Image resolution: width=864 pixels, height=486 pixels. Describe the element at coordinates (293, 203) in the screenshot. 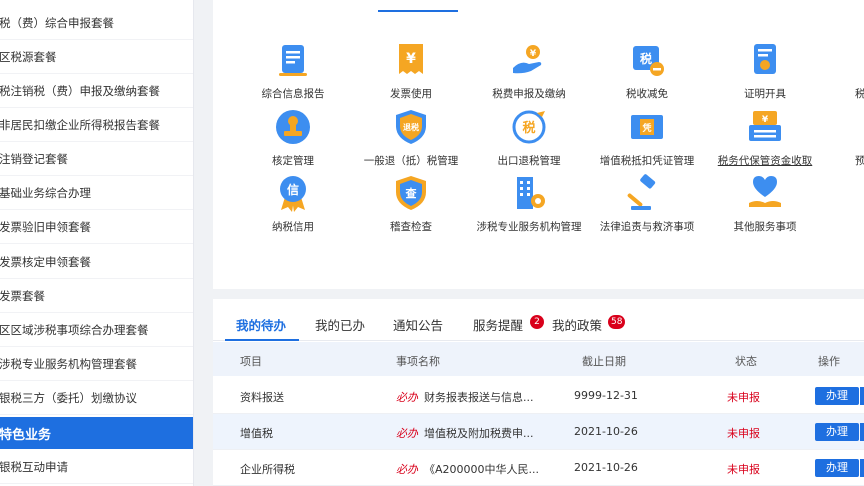

I see `service-tax-credit: 信 纳税信用` at that location.